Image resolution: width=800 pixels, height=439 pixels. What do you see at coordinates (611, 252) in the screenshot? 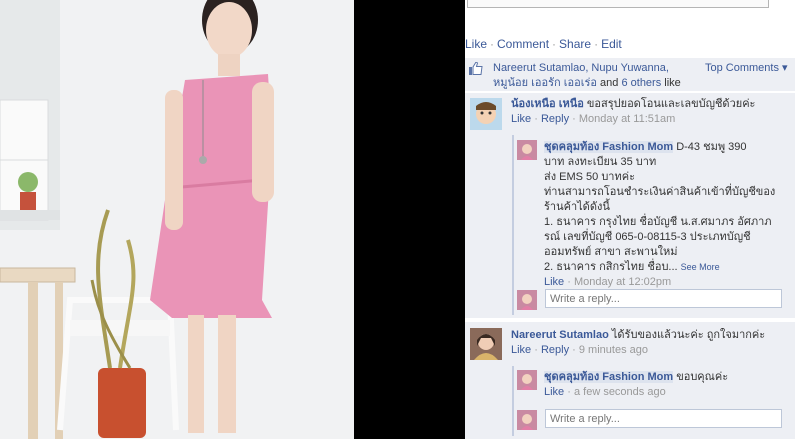
I see `reply-text-line: ออมทรัพย์ สาขา สะพานใหม่` at bounding box center [611, 252].